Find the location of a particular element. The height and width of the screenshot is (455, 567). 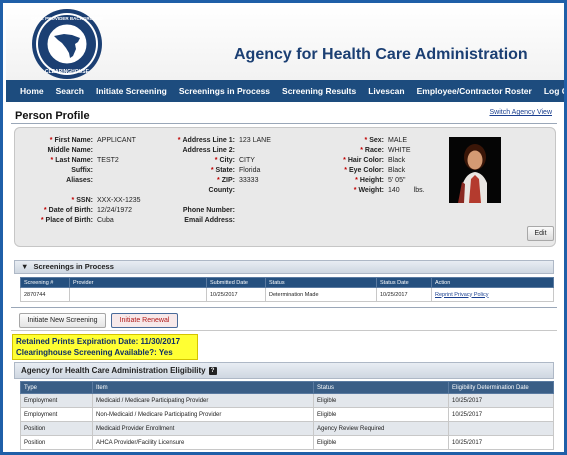

first-name-value: APPLICANT is located at coordinates (116, 140).